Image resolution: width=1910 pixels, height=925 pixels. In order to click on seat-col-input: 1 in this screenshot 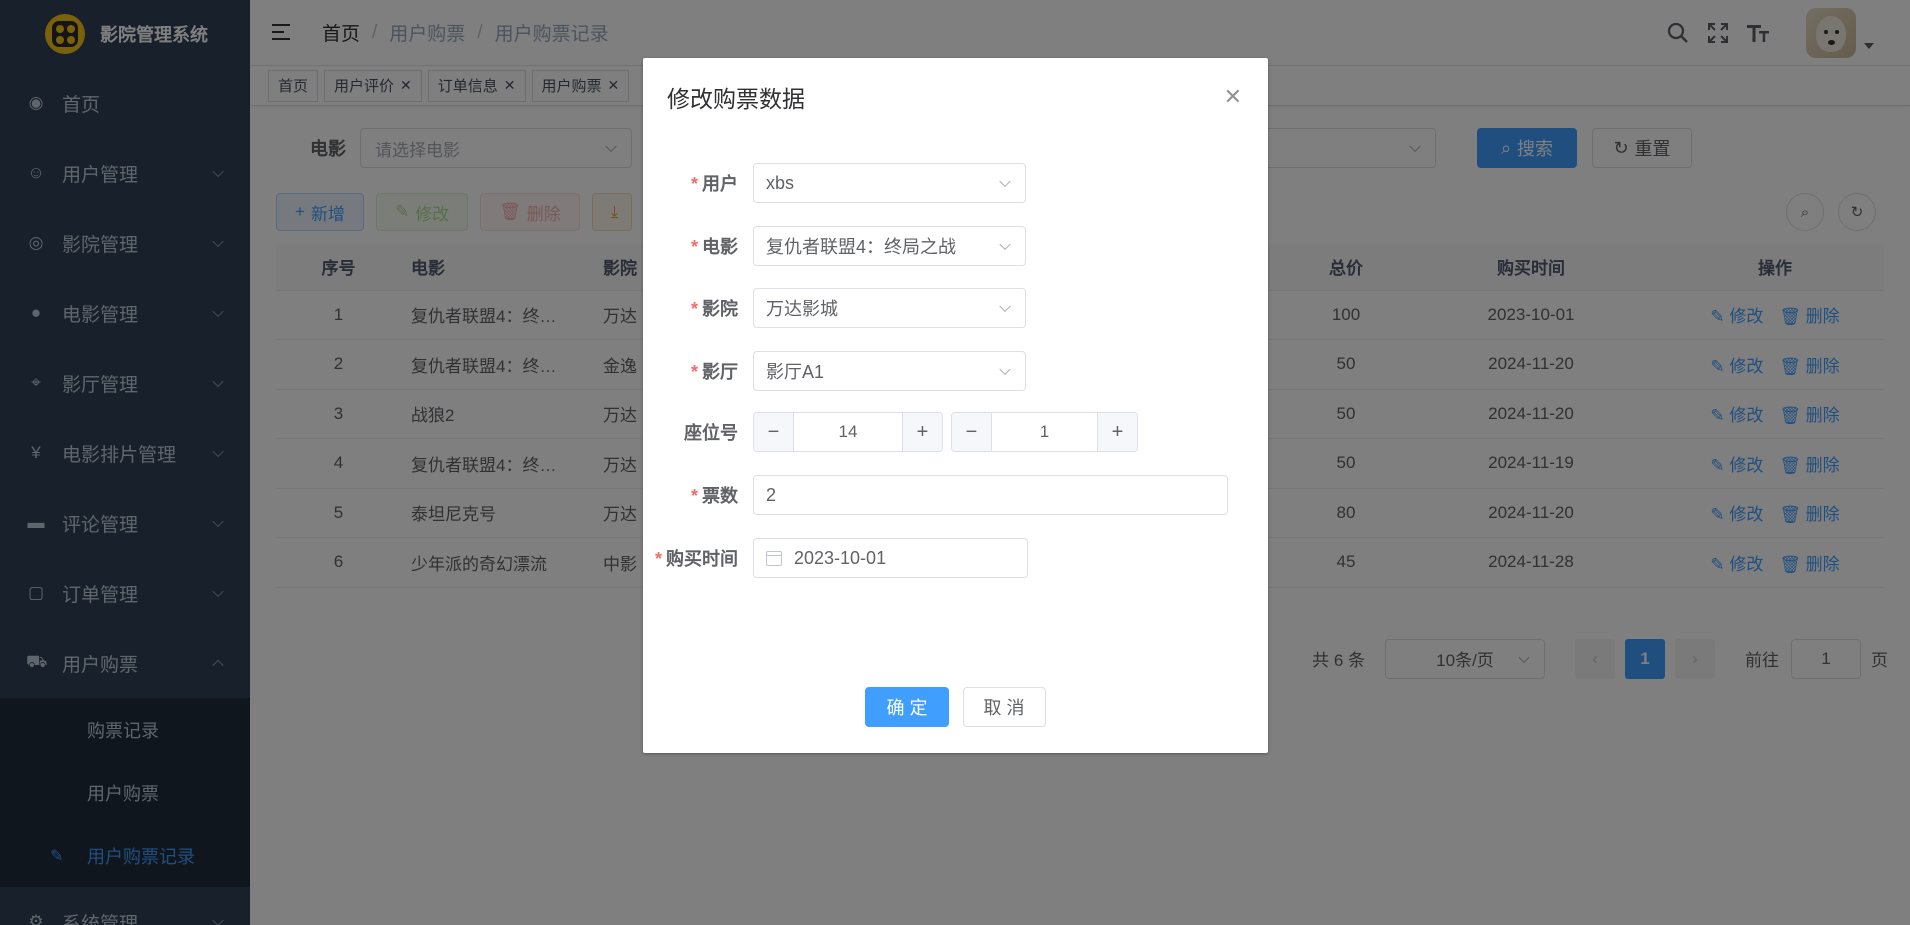, I will do `click(1044, 432)`.